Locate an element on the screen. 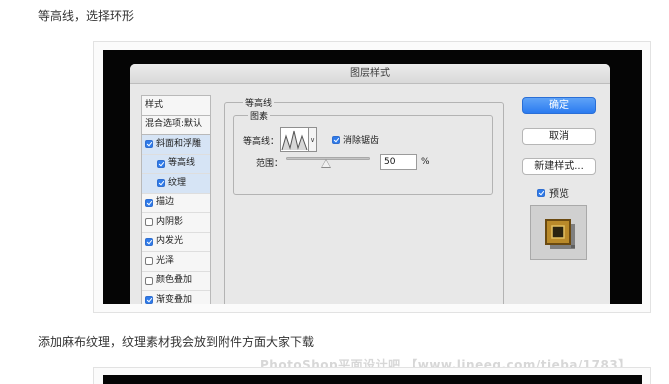 This screenshot has height=384, width=669. style-item-label: 渐变叠加 is located at coordinates (174, 299).